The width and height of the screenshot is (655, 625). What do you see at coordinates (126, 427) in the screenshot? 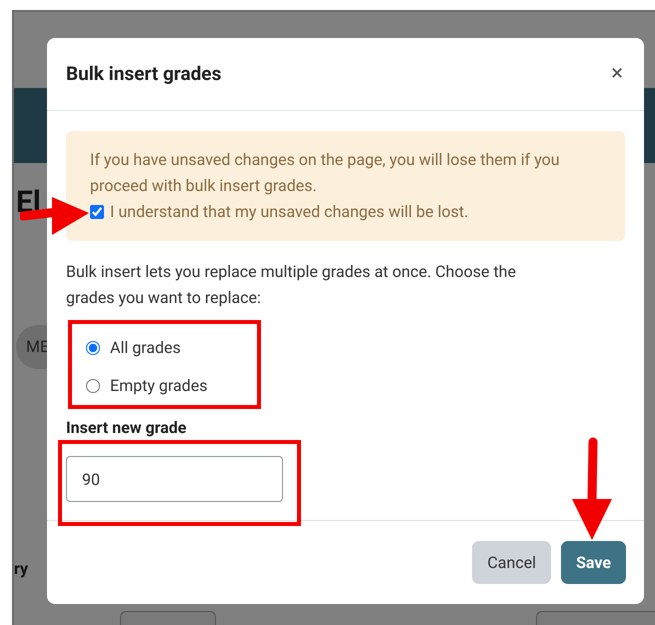
I see `field-label: Insert new grade` at bounding box center [126, 427].